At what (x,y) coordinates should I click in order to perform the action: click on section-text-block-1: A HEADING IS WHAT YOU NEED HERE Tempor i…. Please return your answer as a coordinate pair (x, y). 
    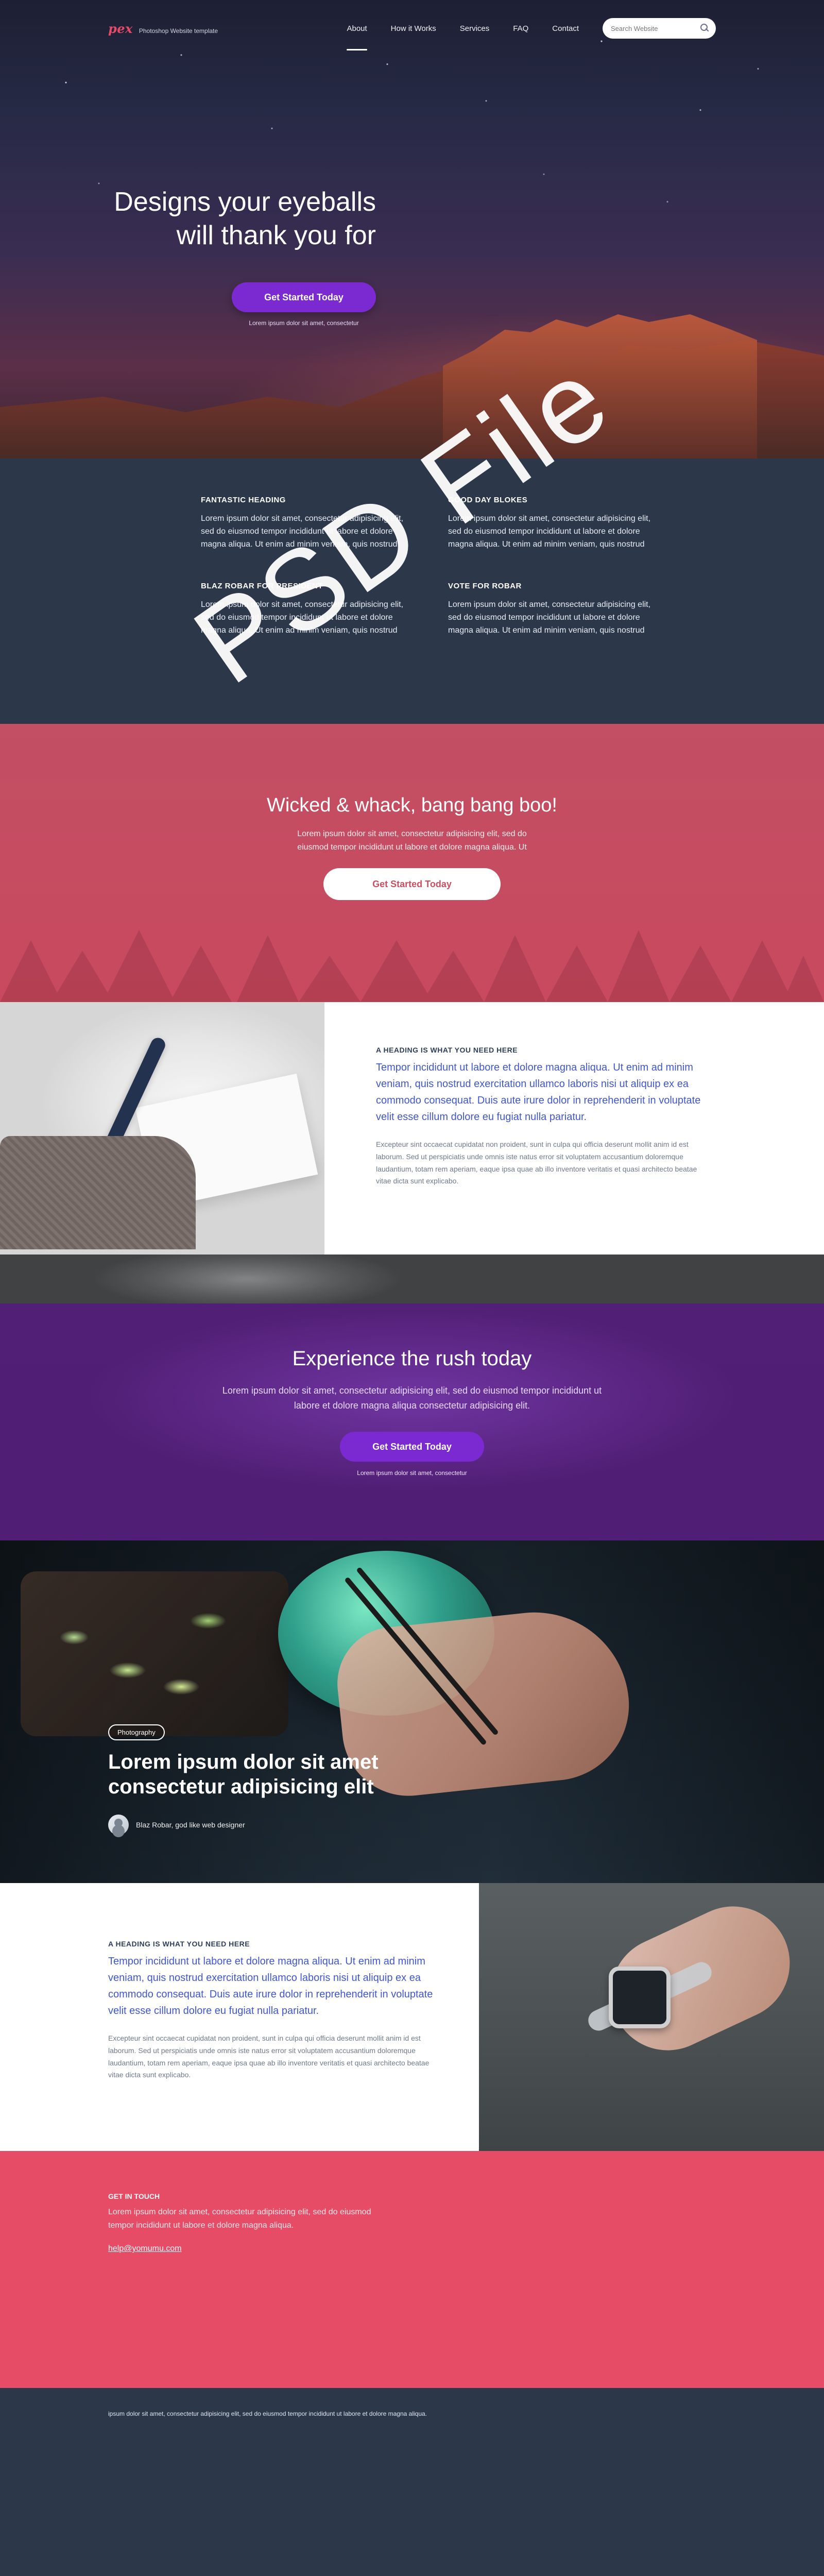
    Looking at the image, I should click on (544, 1117).